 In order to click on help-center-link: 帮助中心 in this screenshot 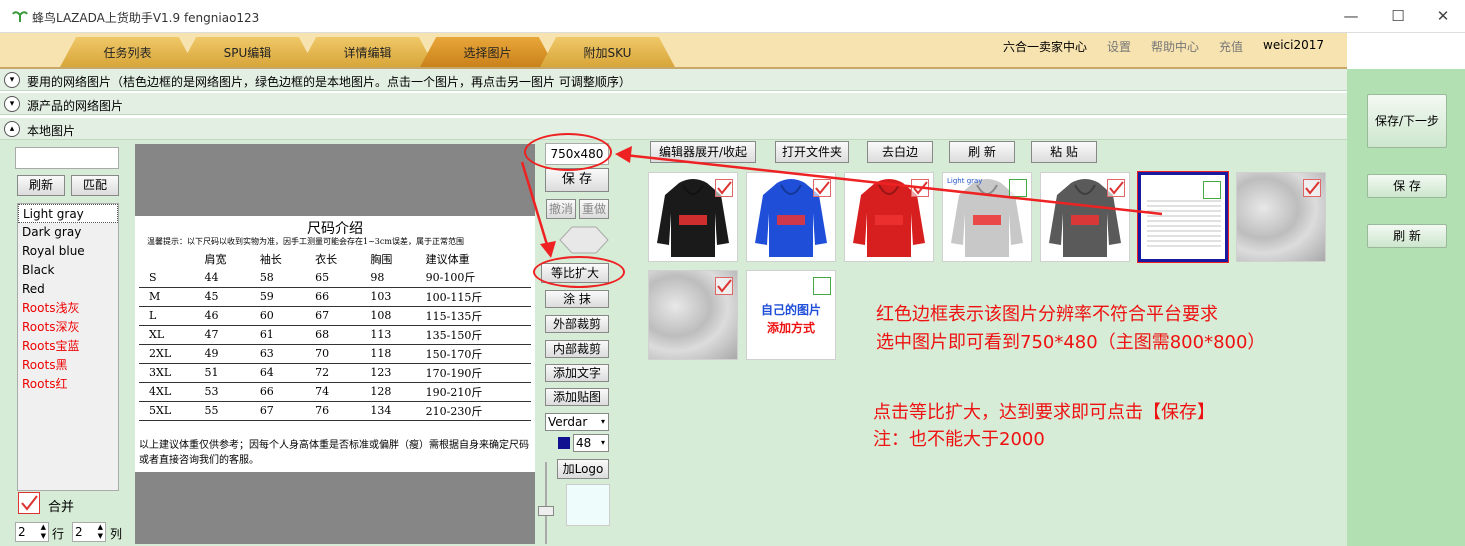, I will do `click(1175, 46)`.